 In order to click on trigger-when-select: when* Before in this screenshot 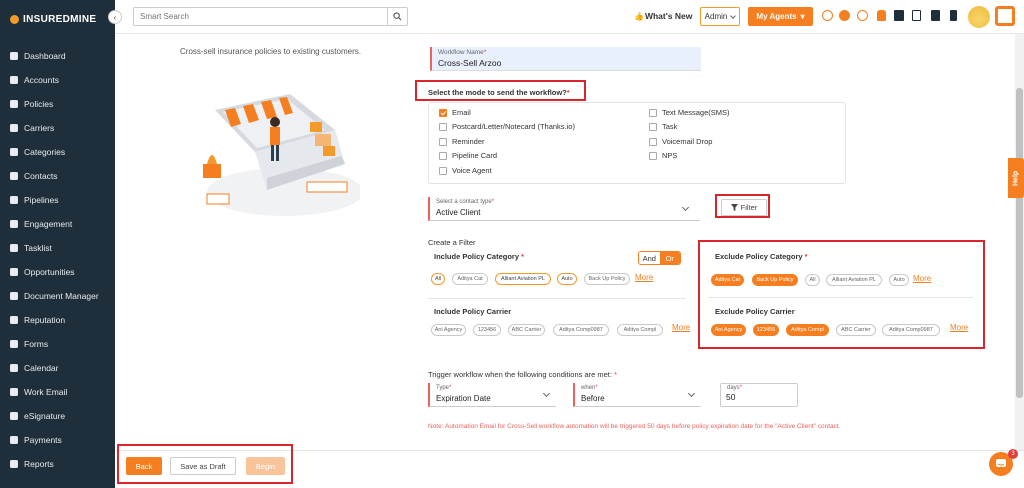, I will do `click(637, 395)`.